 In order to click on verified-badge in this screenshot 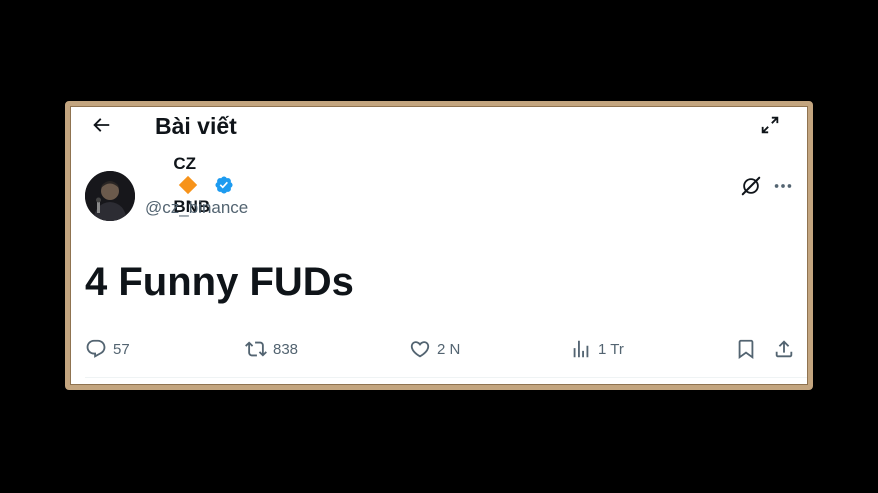, I will do `click(224, 185)`.